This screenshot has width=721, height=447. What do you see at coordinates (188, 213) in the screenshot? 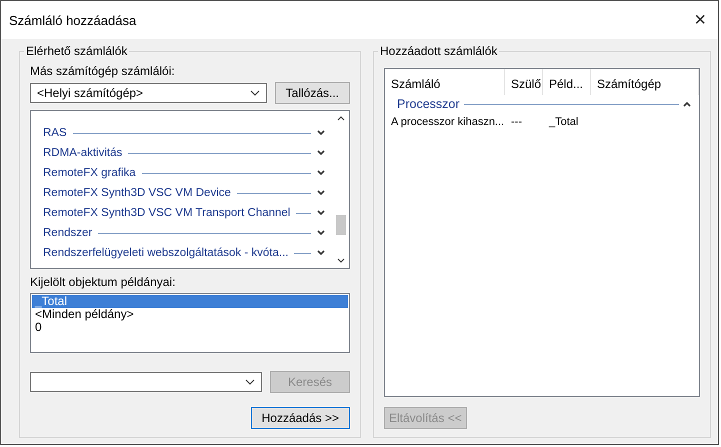
I see `counter-item: RemoteFX Synth3D VSC VM Transport Channel` at bounding box center [188, 213].